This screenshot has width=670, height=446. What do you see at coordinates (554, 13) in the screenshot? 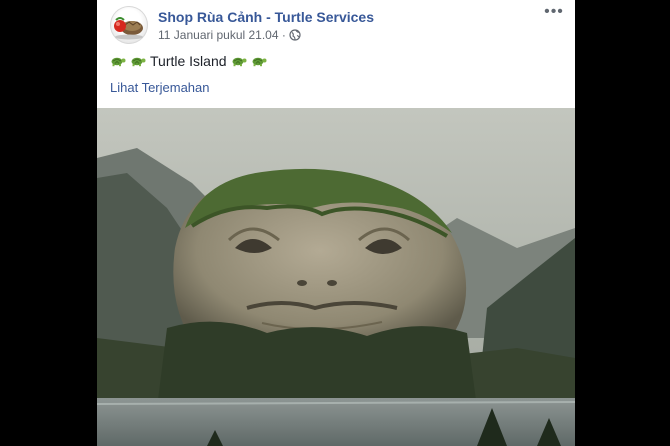
I see `more-options-button: •••` at bounding box center [554, 13].